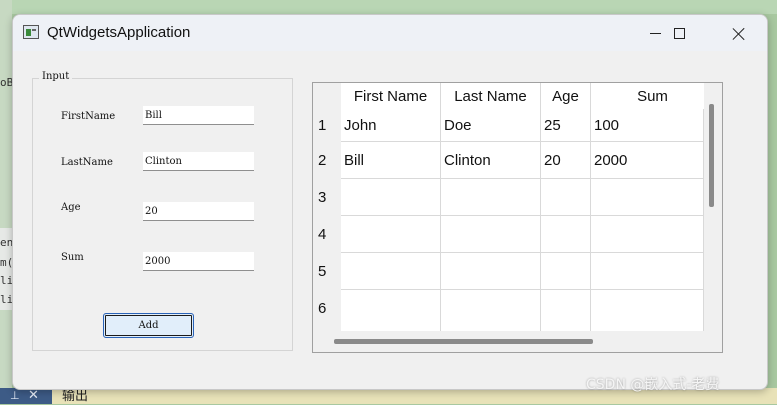 The height and width of the screenshot is (405, 777). Describe the element at coordinates (391, 160) in the screenshot. I see `table-cell: Bill` at that location.